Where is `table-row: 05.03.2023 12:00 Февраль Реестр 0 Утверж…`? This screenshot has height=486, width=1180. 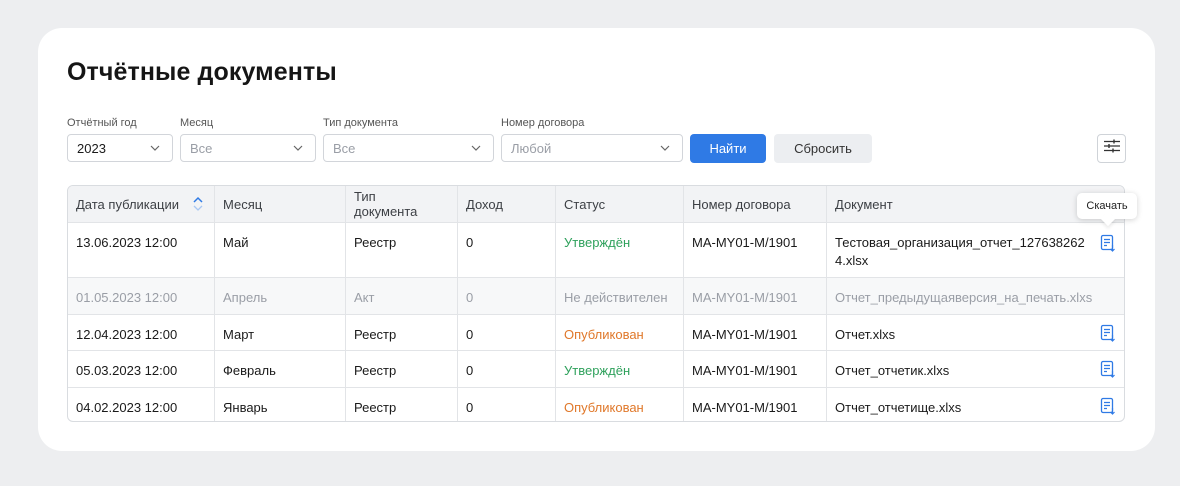 table-row: 05.03.2023 12:00 Февраль Реестр 0 Утверж… is located at coordinates (596, 368).